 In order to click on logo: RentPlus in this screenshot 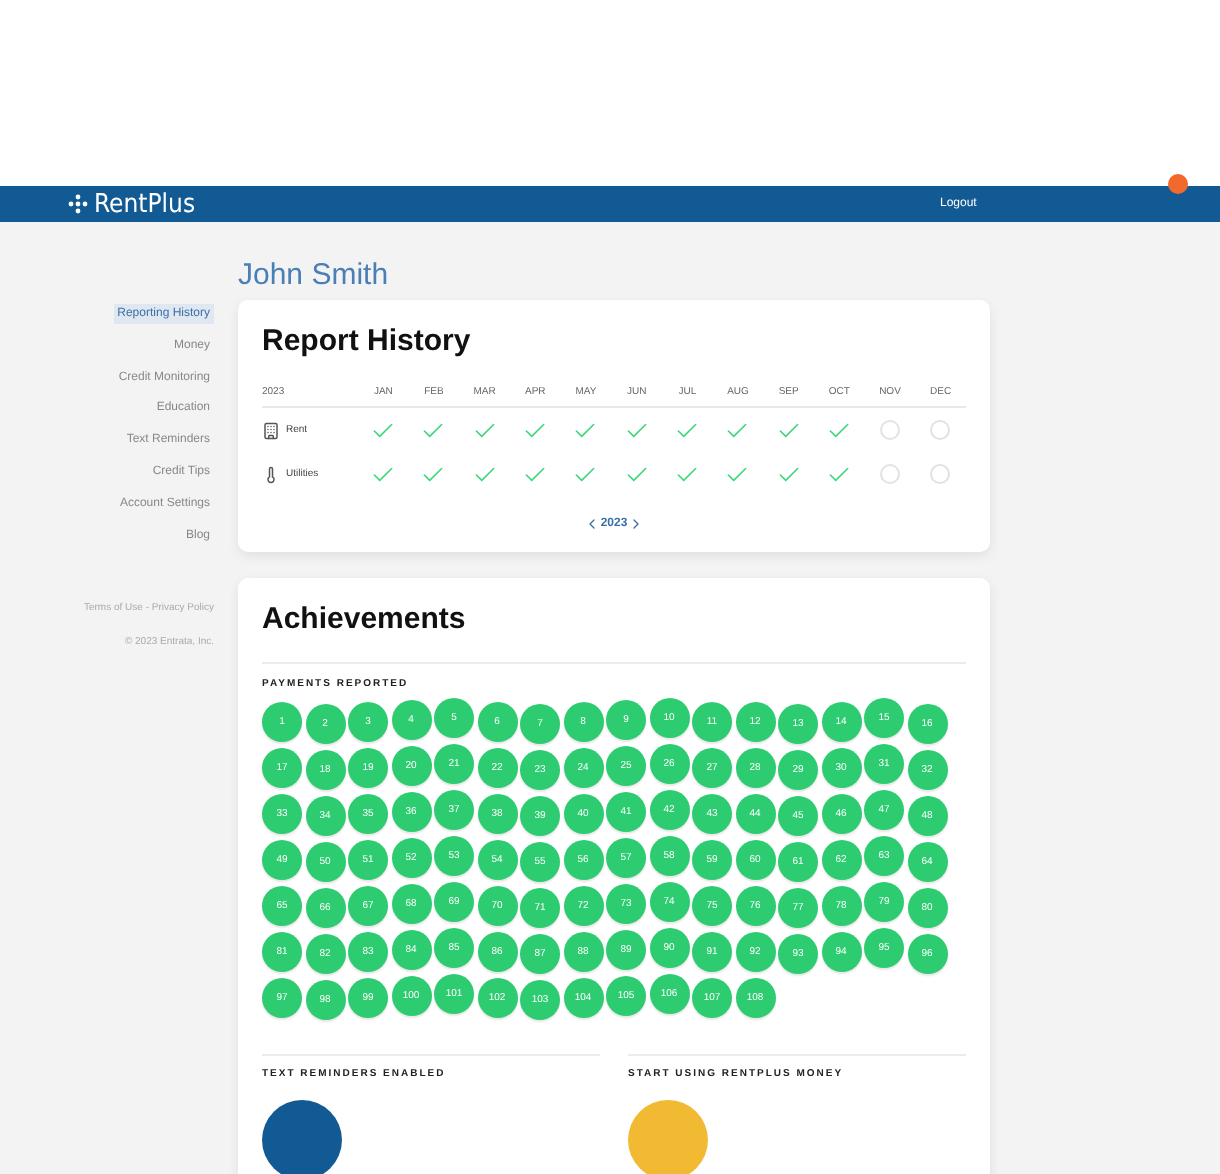, I will do `click(504, 204)`.